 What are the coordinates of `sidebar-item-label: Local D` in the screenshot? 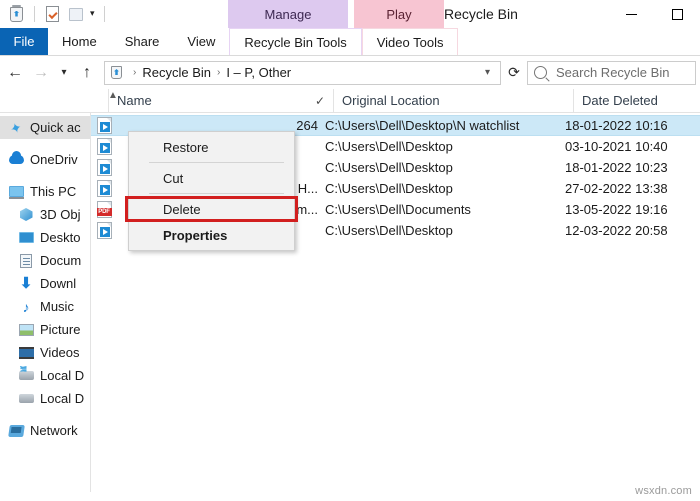 It's located at (62, 375).